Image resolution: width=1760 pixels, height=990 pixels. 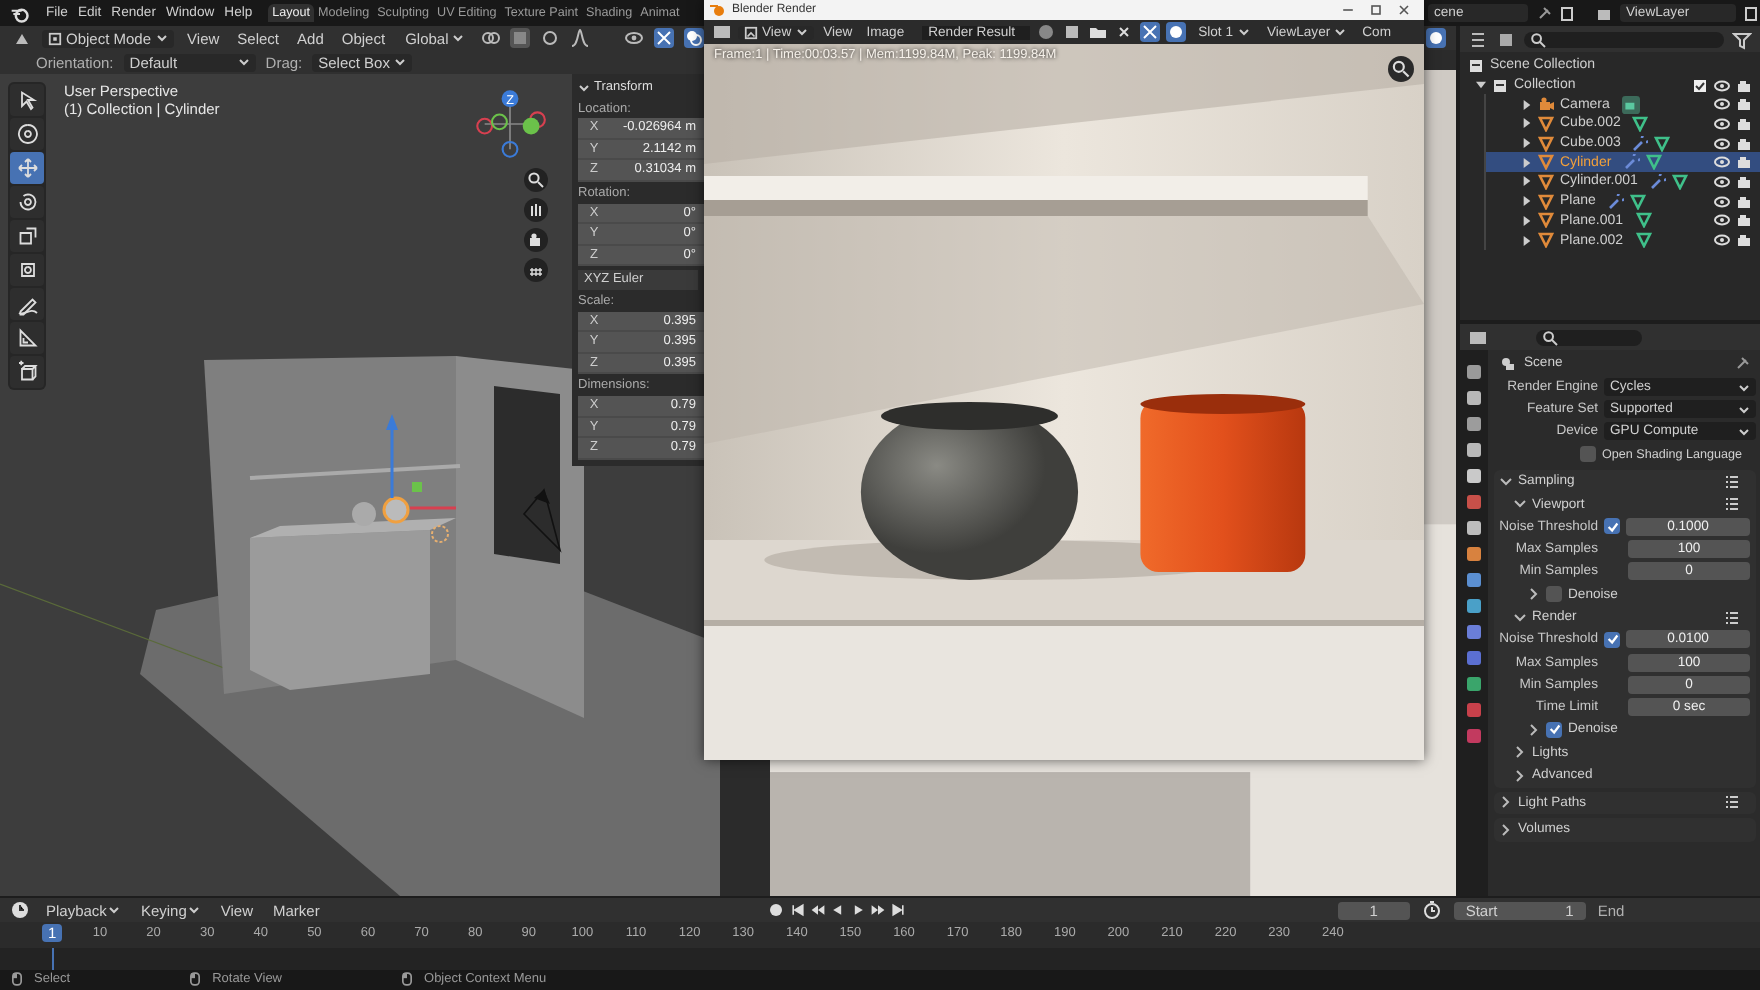 I want to click on clock-icon, so click(x=20, y=910).